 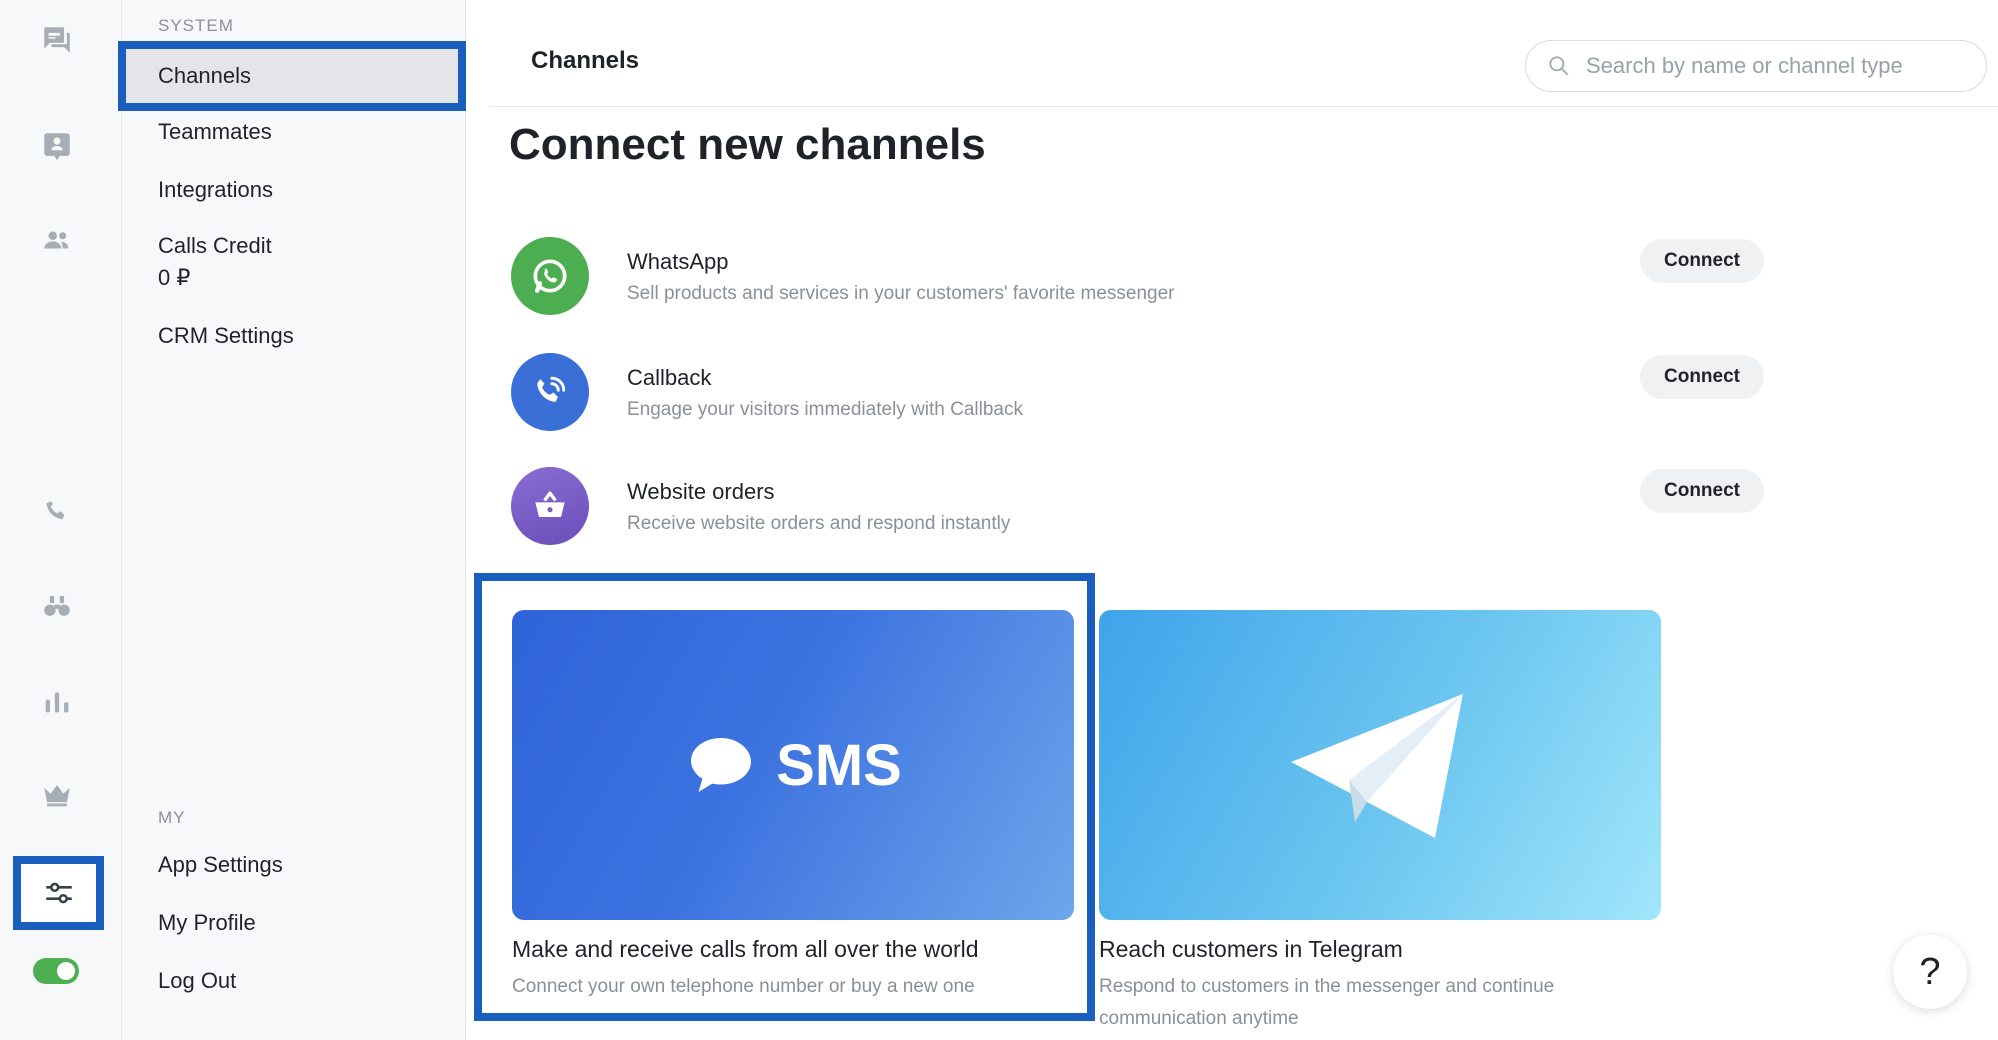 What do you see at coordinates (57, 40) in the screenshot?
I see `chat-icon` at bounding box center [57, 40].